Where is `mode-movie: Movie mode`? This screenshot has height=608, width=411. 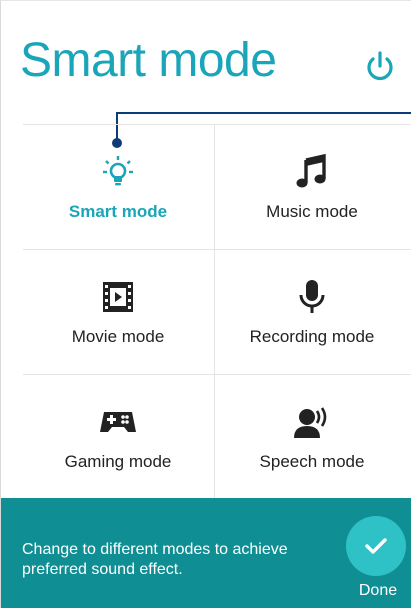
mode-movie: Movie mode is located at coordinates (118, 311).